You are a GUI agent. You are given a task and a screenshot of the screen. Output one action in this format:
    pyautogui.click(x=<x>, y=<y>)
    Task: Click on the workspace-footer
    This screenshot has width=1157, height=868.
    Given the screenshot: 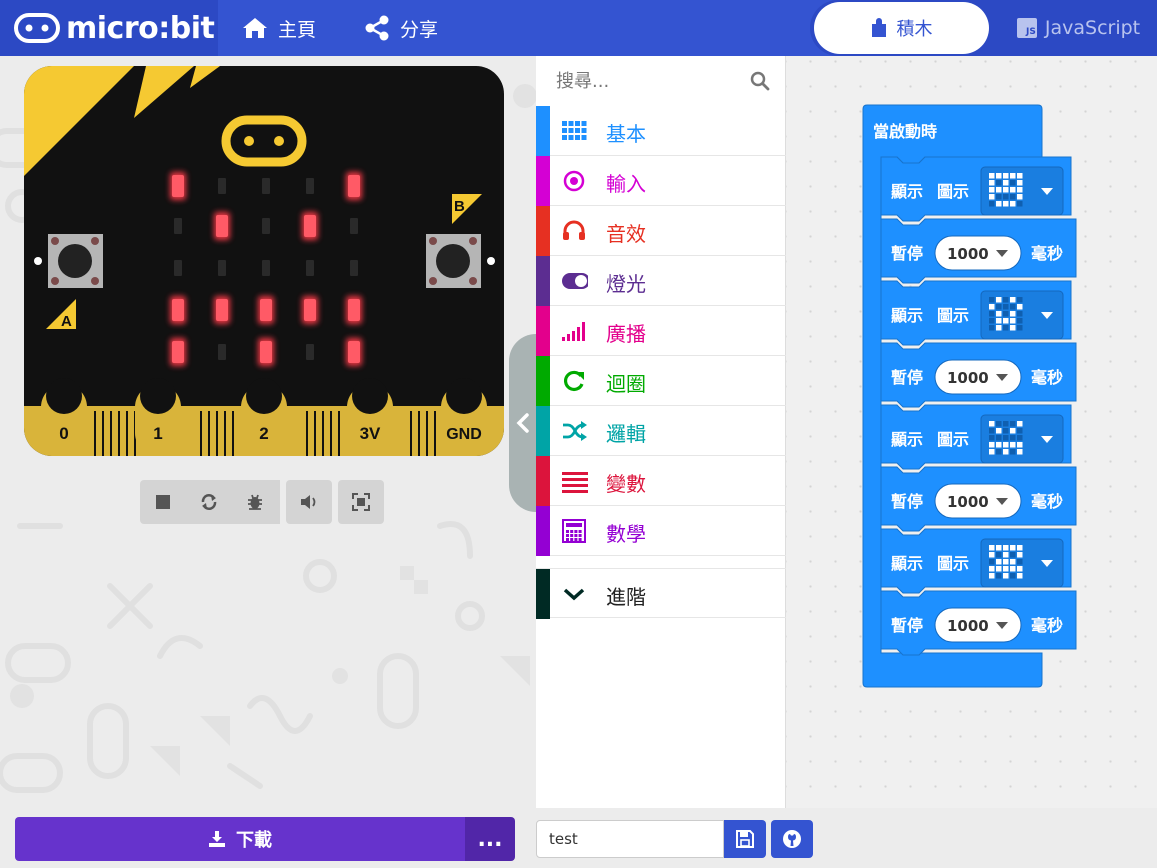 What is the action you would take?
    pyautogui.click(x=971, y=838)
    